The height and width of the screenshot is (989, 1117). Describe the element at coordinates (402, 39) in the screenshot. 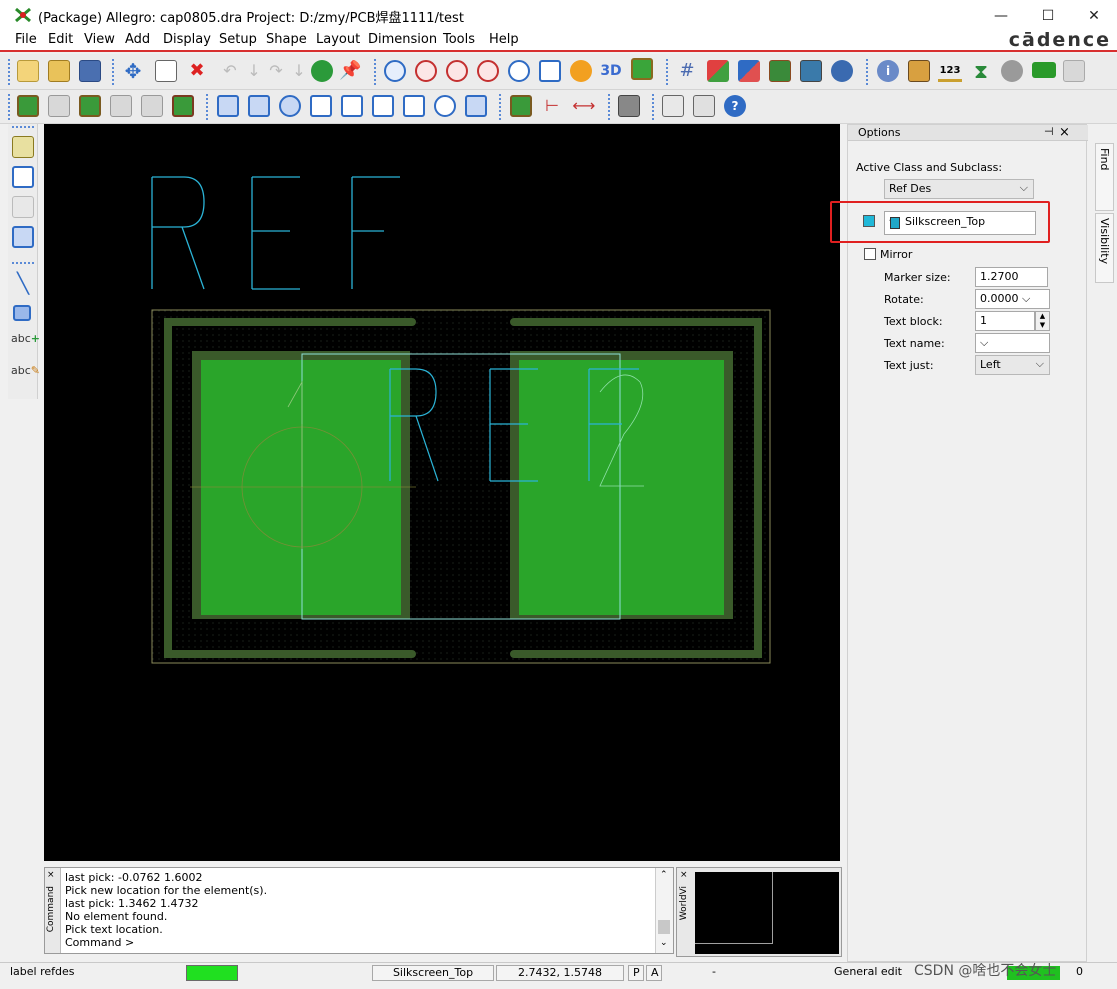

I see `menu-dimension: Dimension` at that location.